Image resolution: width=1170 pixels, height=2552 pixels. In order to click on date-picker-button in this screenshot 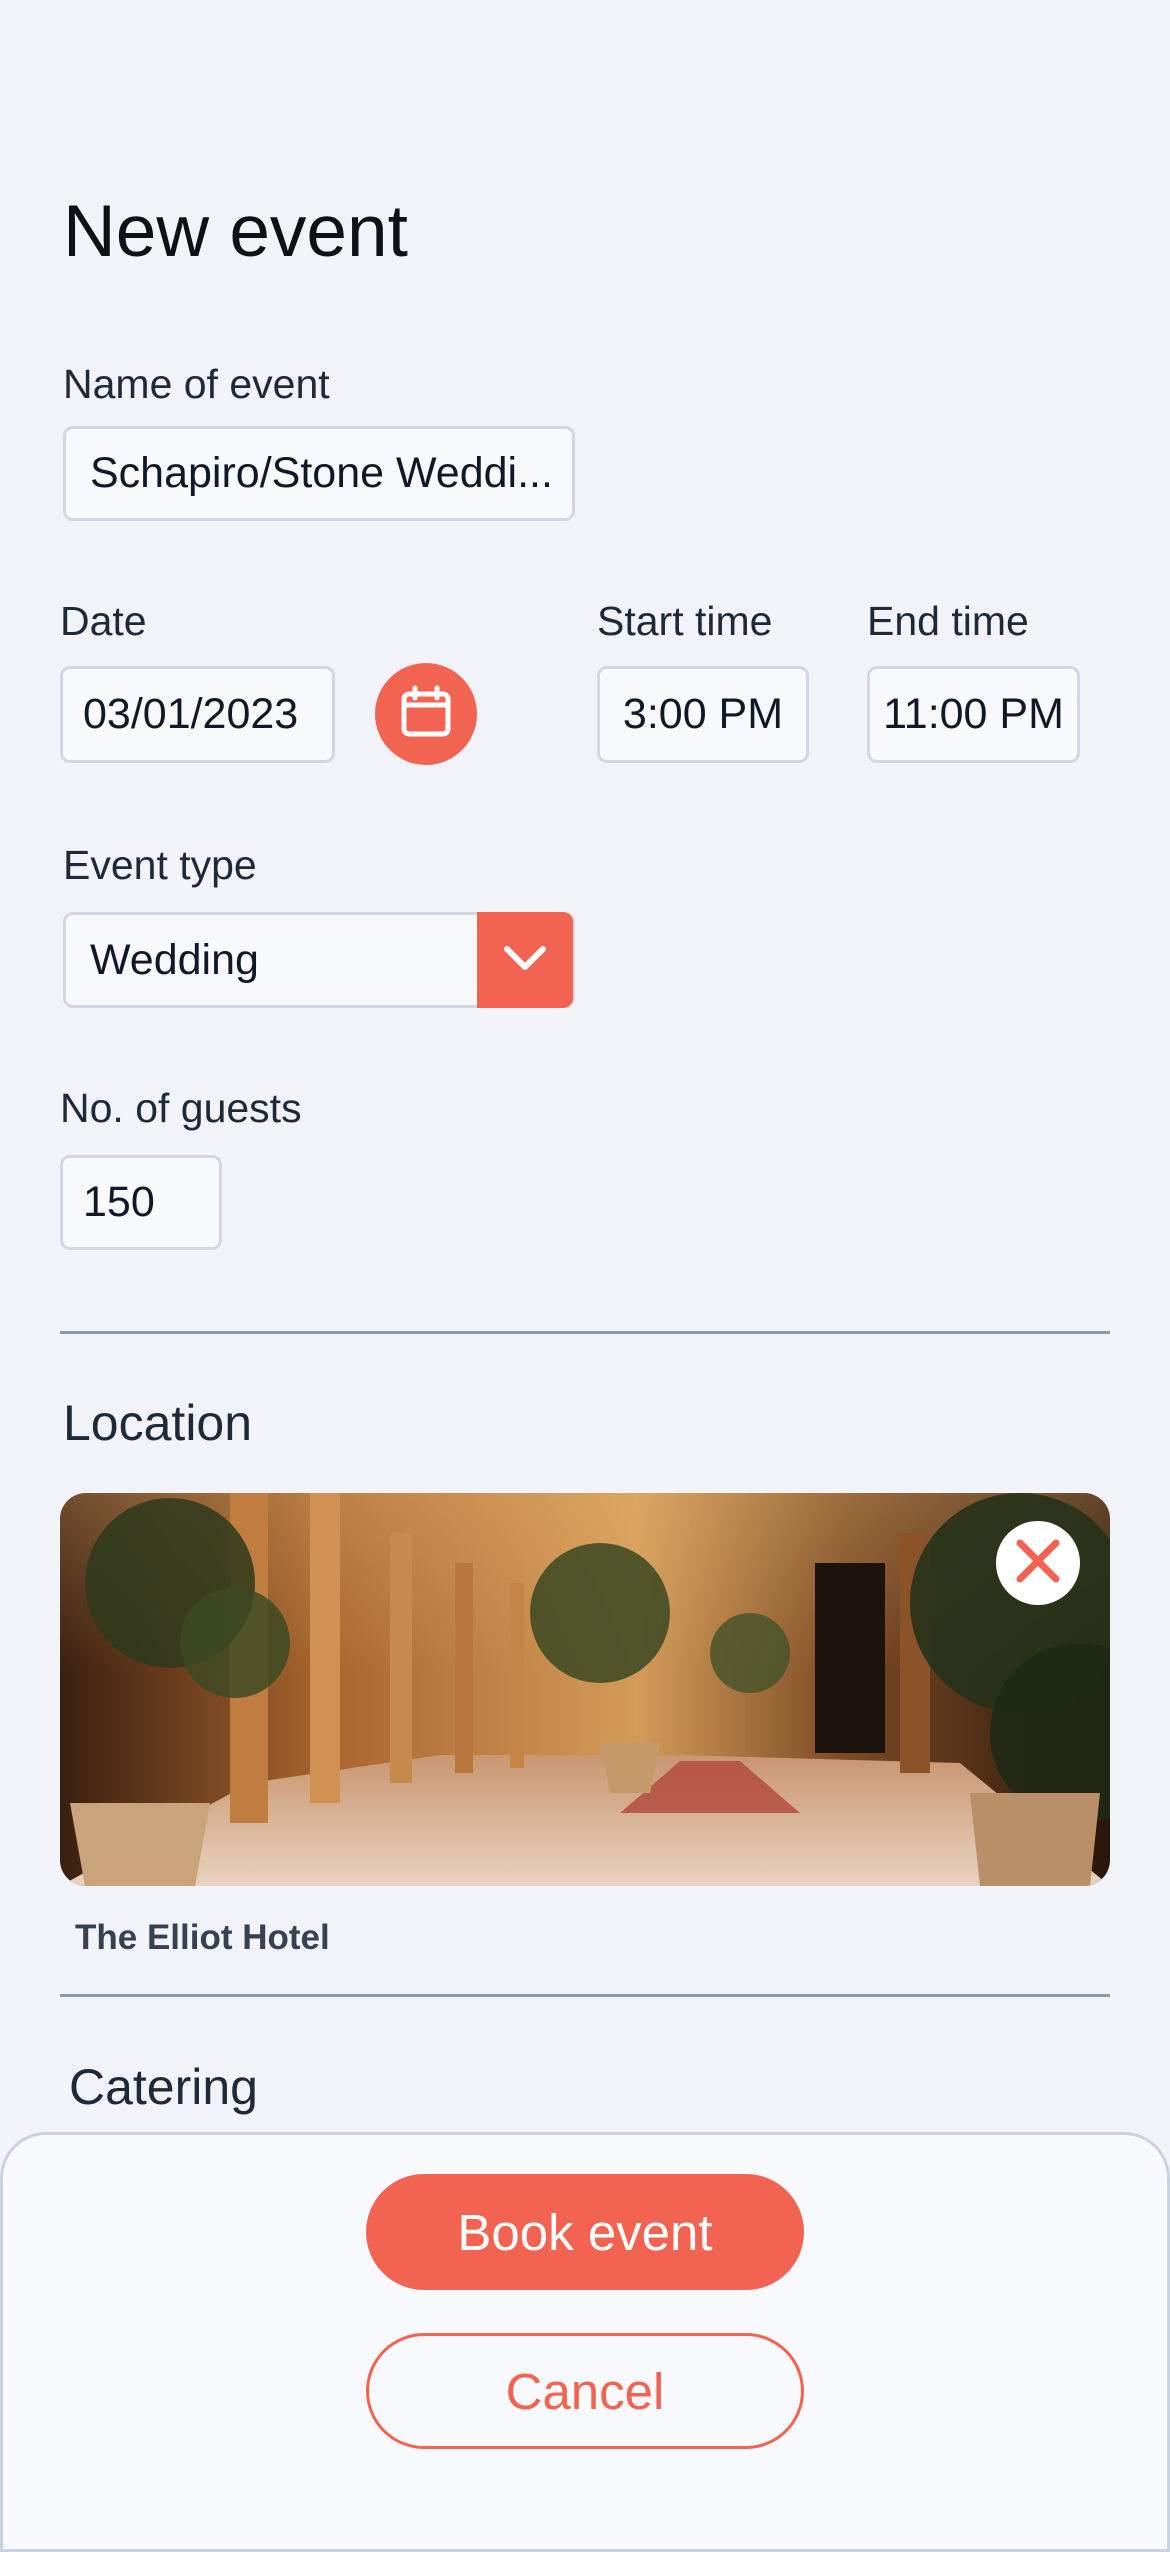, I will do `click(426, 714)`.